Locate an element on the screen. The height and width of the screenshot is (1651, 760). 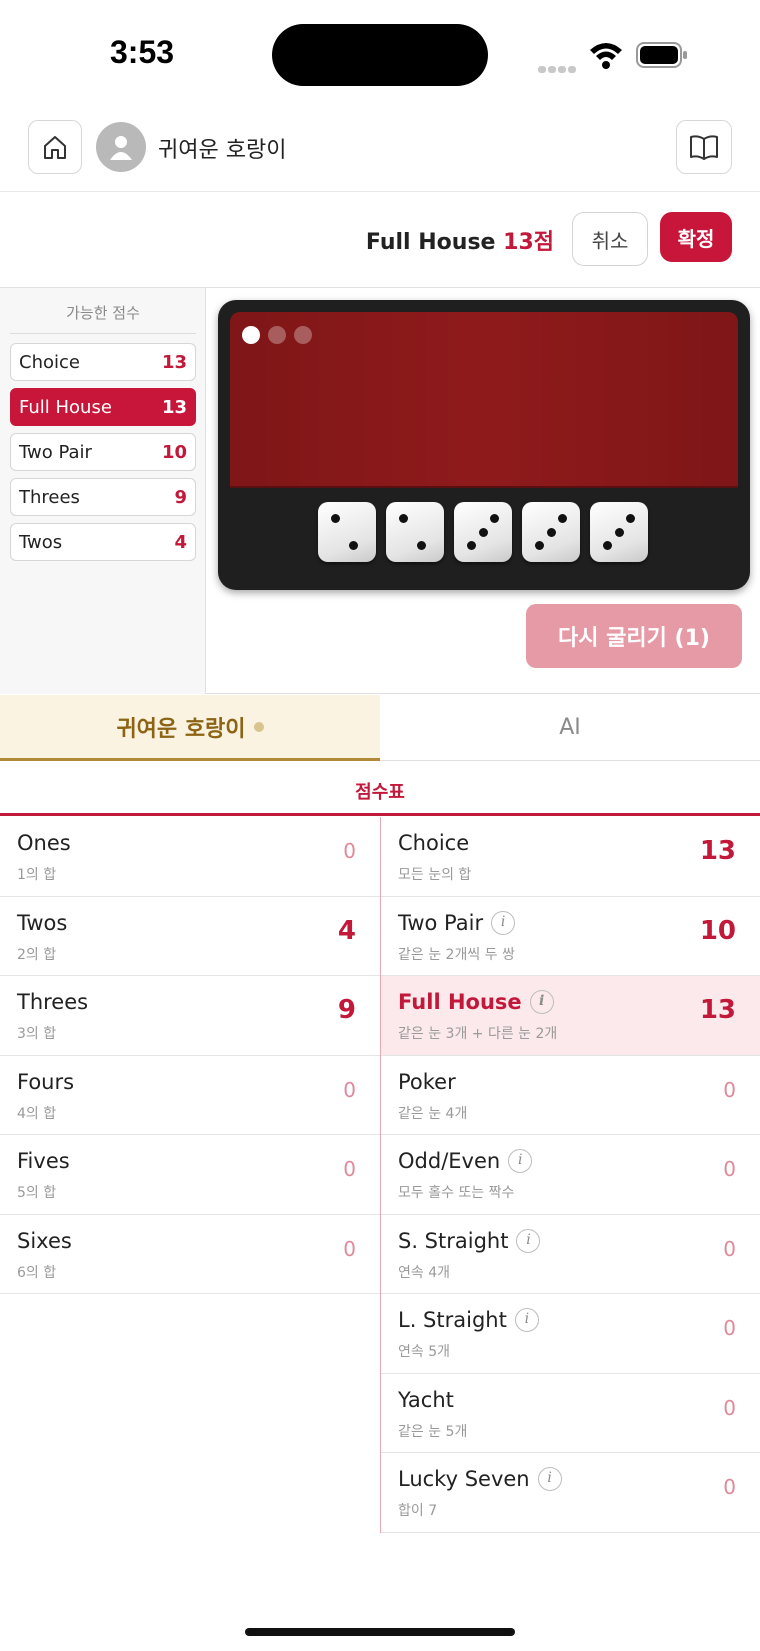
score-row-label: Two Pair is located at coordinates (441, 922).